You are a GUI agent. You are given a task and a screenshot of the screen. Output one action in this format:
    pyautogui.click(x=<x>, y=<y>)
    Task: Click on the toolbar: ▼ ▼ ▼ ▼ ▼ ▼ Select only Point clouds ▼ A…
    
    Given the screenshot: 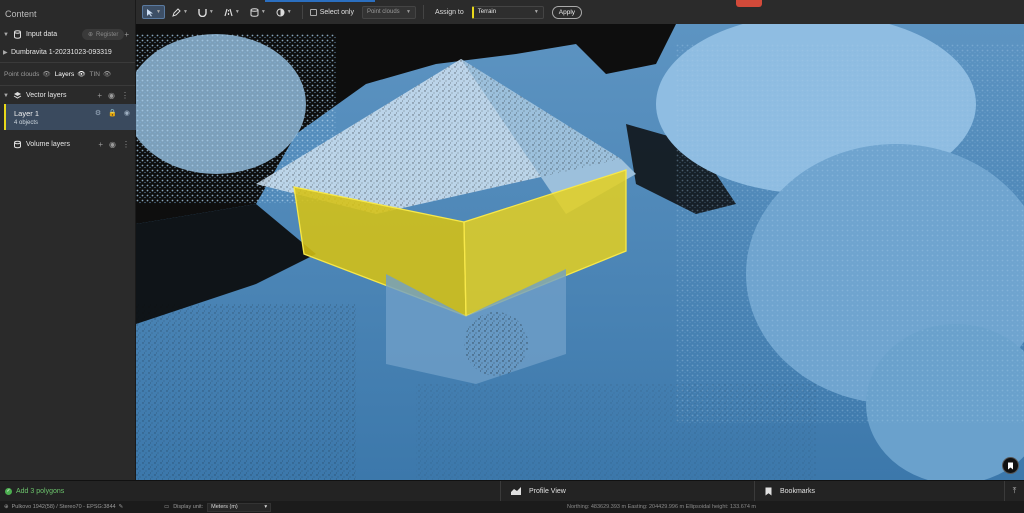 What is the action you would take?
    pyautogui.click(x=580, y=12)
    